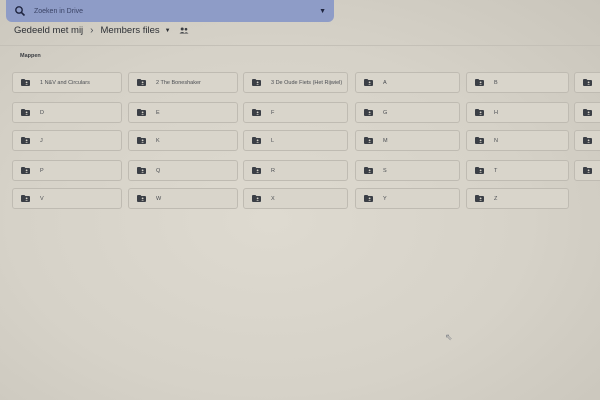 This screenshot has height=400, width=600. What do you see at coordinates (407, 112) in the screenshot?
I see `folder-item: G` at bounding box center [407, 112].